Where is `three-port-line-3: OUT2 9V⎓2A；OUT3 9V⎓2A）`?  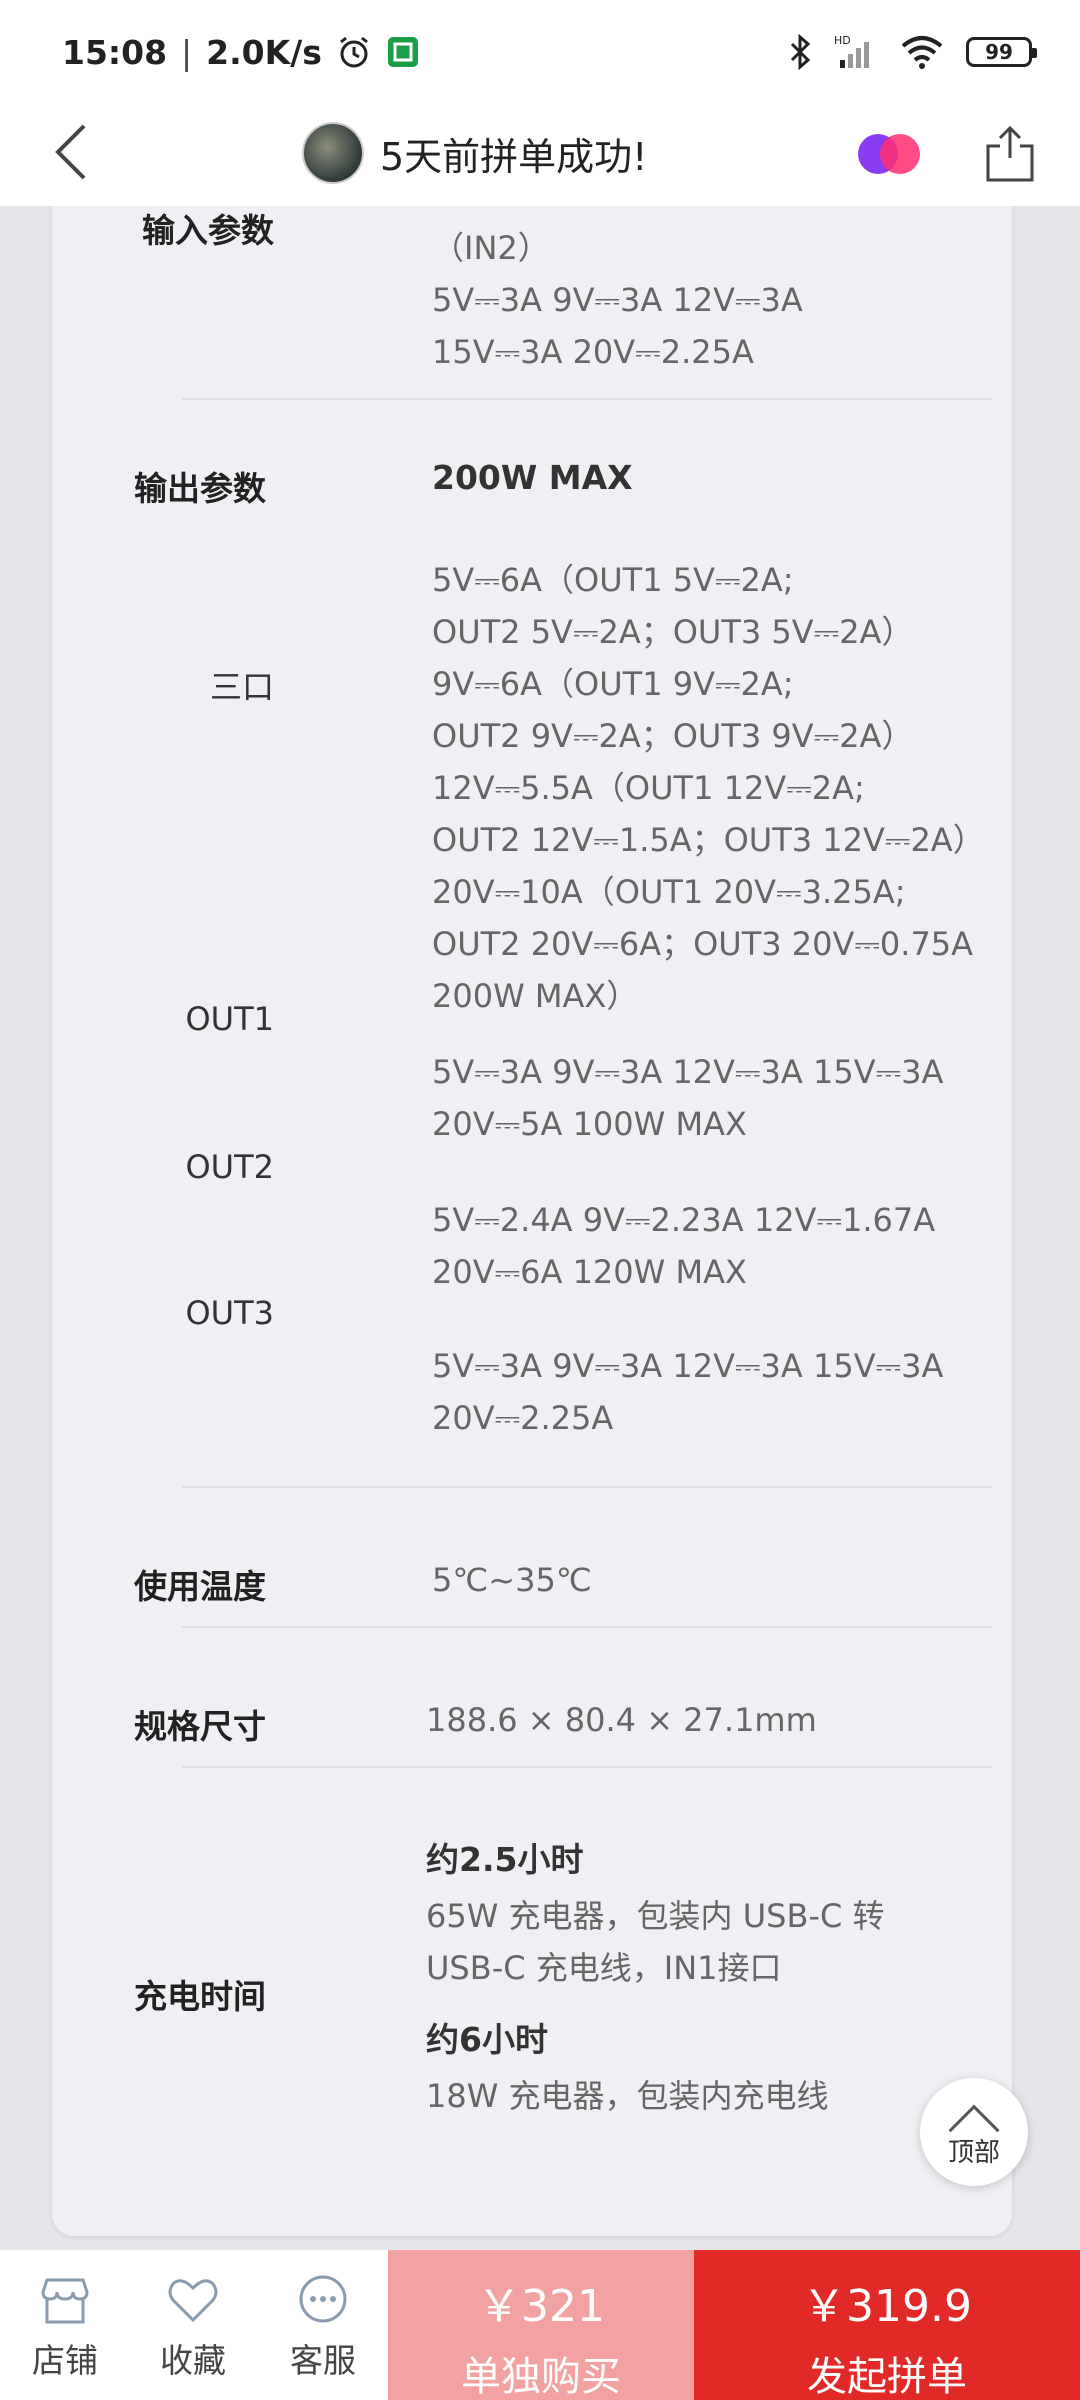 three-port-line-3: OUT2 9V⎓2A；OUT3 9V⎓2A） is located at coordinates (673, 736).